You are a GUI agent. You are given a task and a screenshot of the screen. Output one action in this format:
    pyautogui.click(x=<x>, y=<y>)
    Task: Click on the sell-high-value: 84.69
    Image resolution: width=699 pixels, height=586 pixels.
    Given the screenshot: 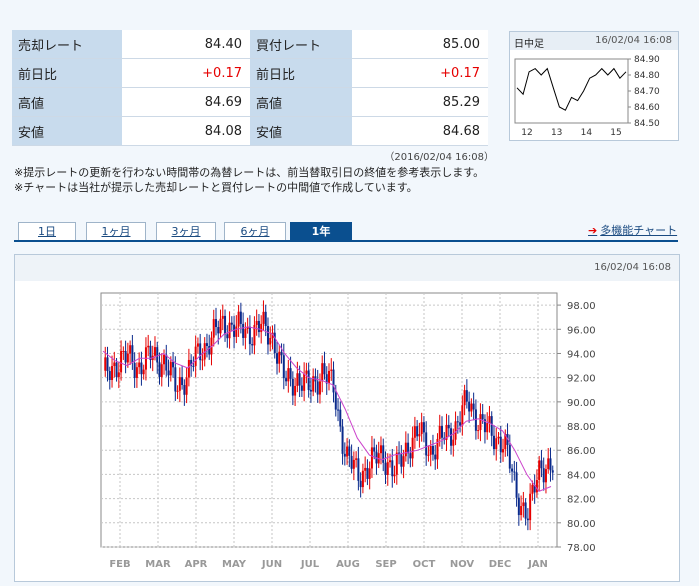 What is the action you would take?
    pyautogui.click(x=186, y=102)
    